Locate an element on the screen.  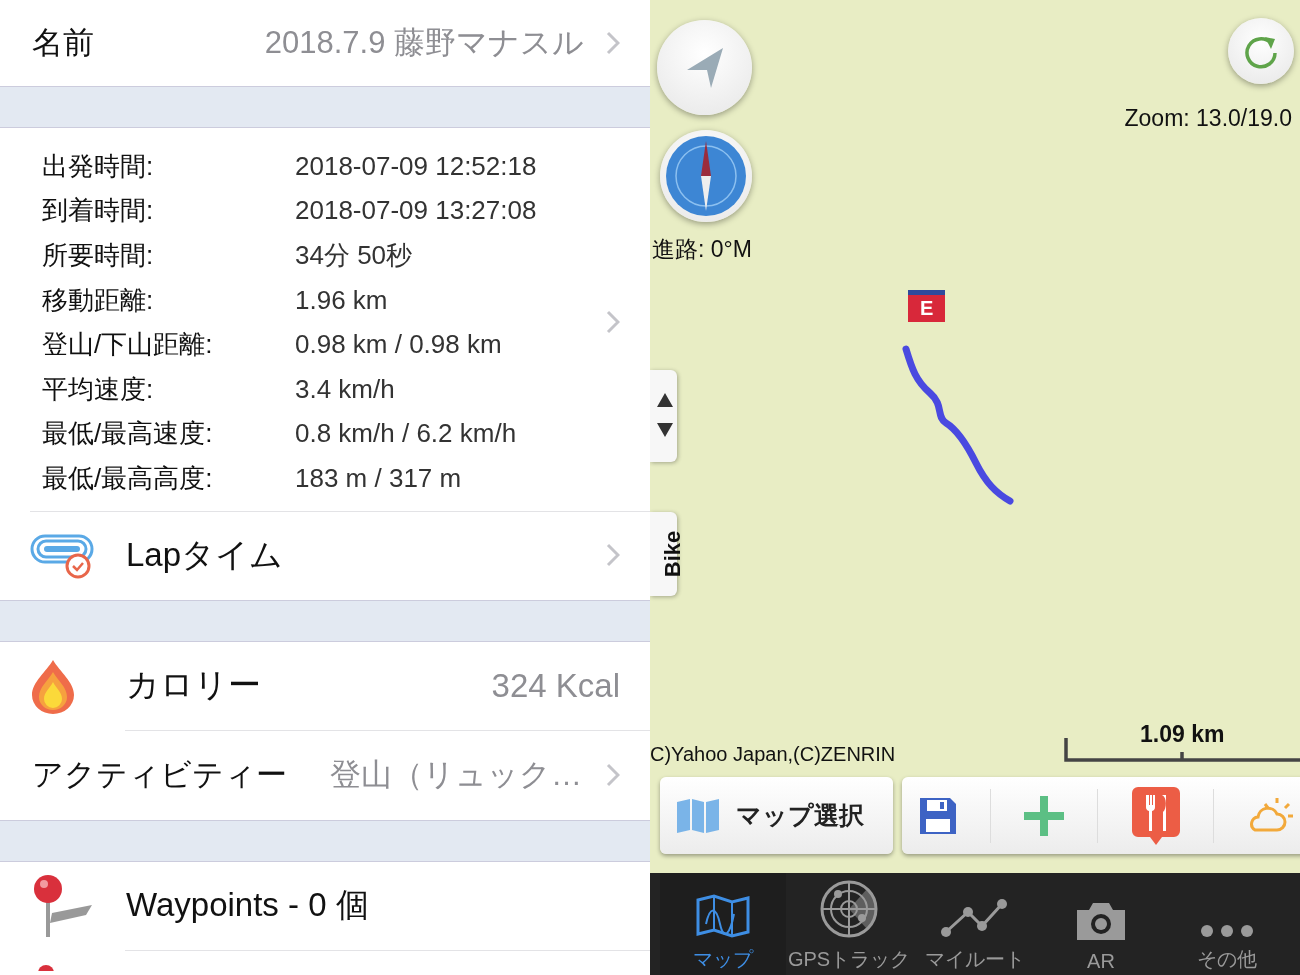
tab-bar-item: その他 is located at coordinates (1227, 924).